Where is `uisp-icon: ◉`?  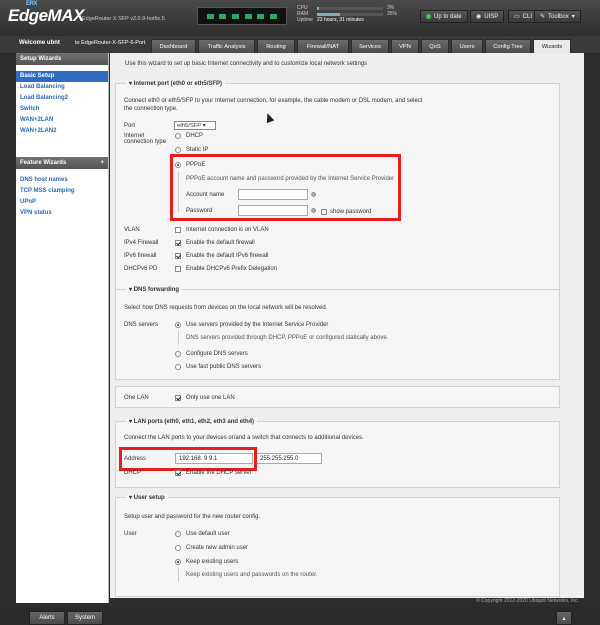 uisp-icon: ◉ is located at coordinates (479, 17).